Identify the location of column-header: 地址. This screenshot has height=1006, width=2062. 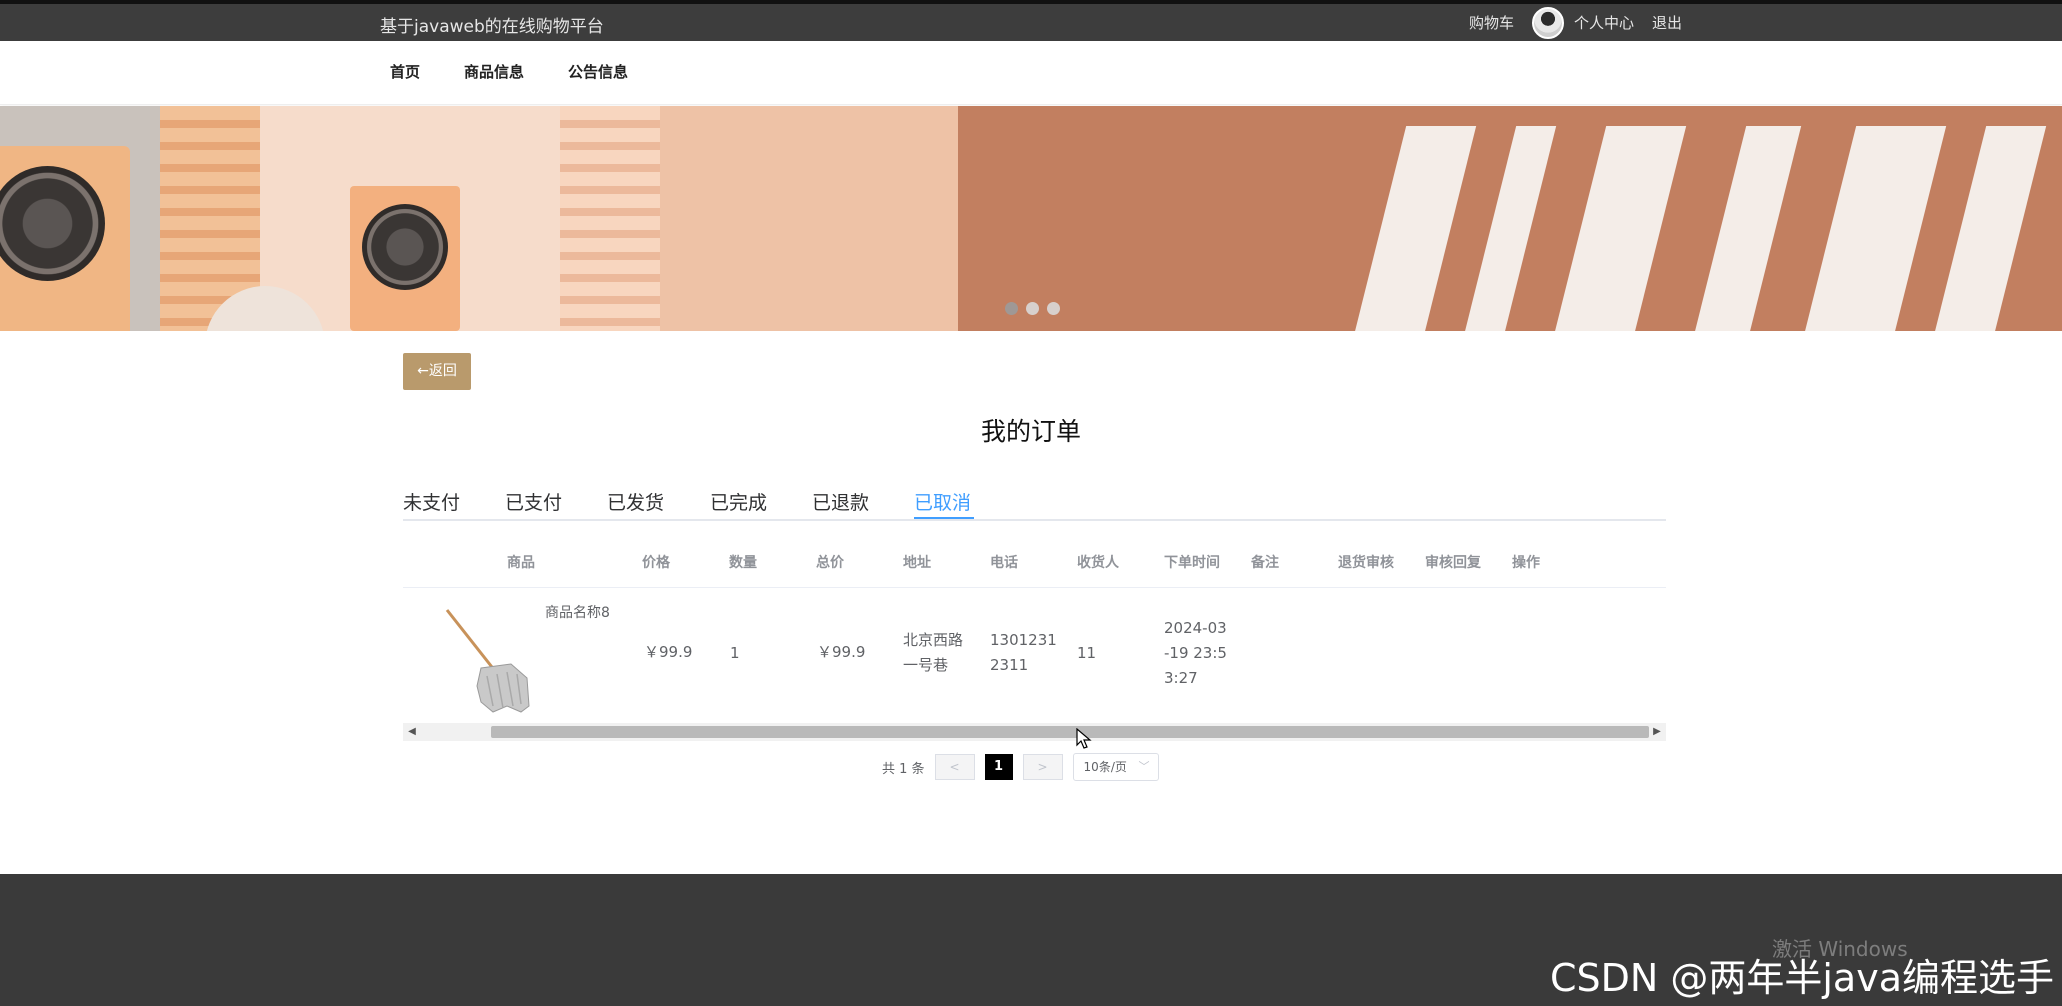
(917, 563).